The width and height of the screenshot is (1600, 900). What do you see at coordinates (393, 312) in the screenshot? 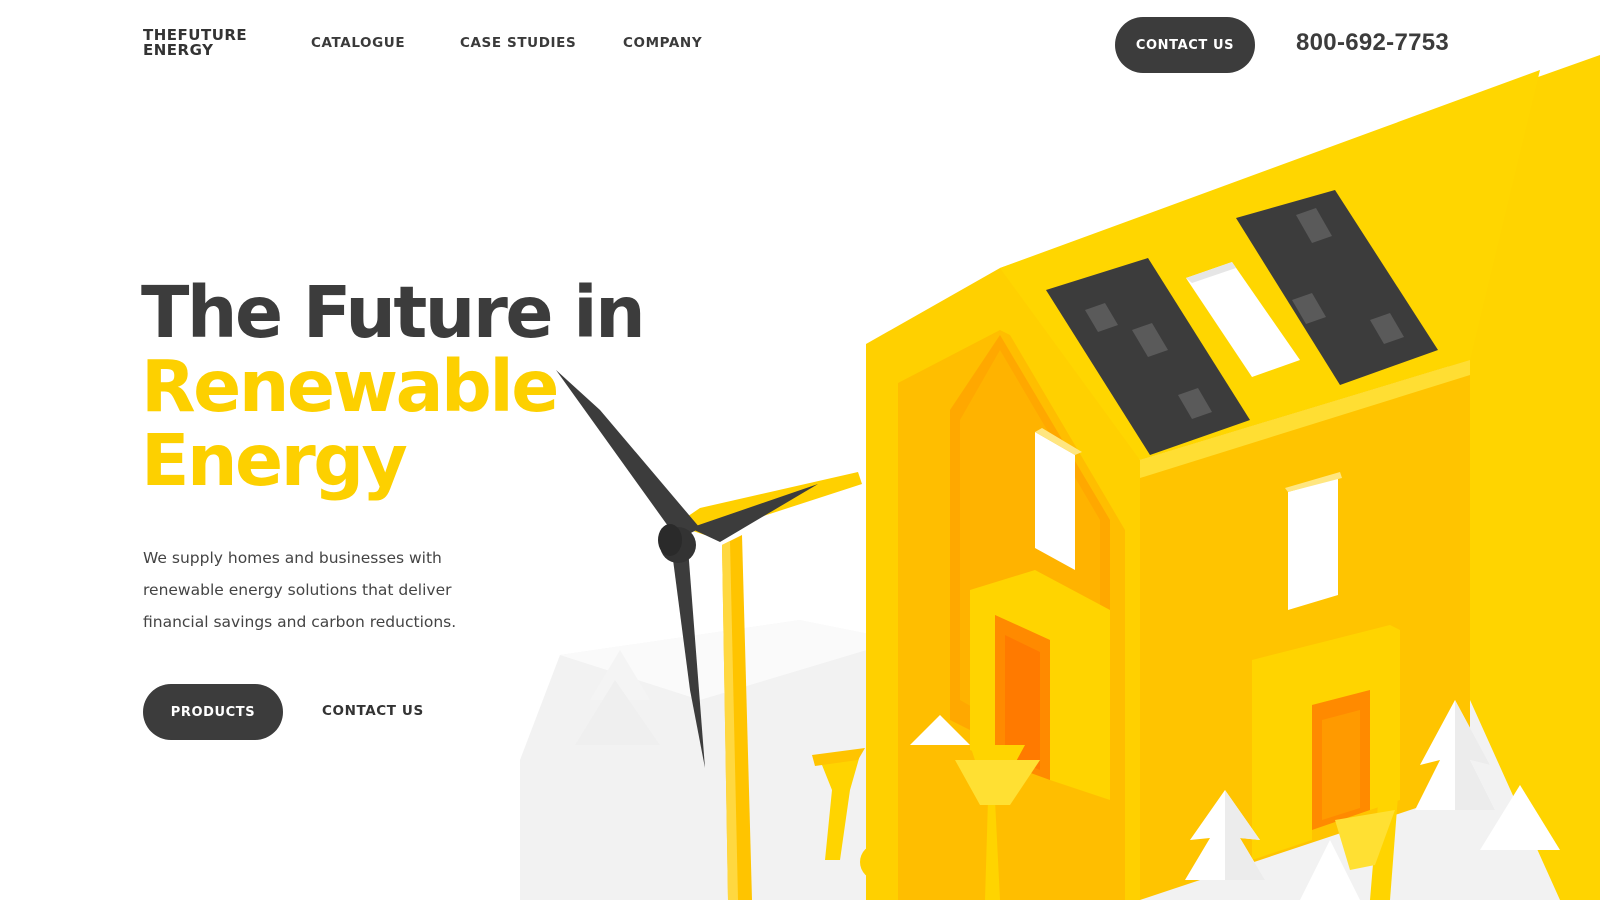
I see `hero-title-line-1: The Future in` at bounding box center [393, 312].